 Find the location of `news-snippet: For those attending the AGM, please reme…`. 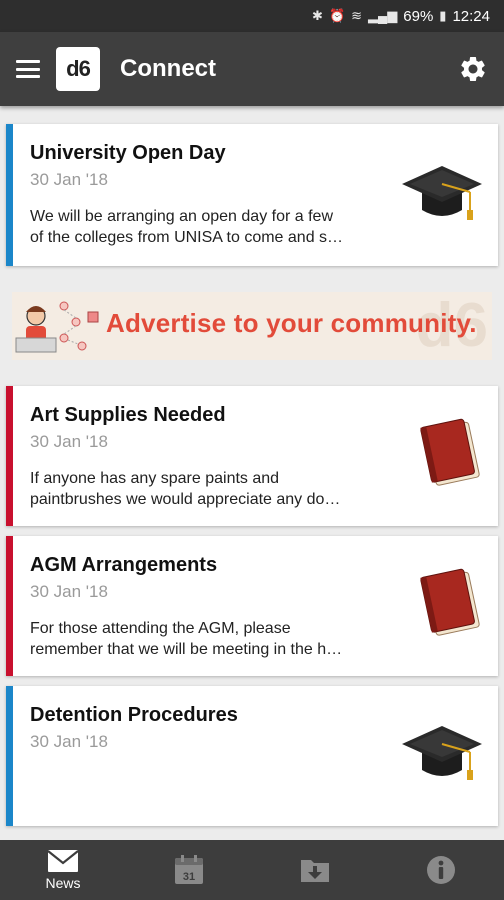

news-snippet: For those attending the AGM, please reme… is located at coordinates (186, 639).